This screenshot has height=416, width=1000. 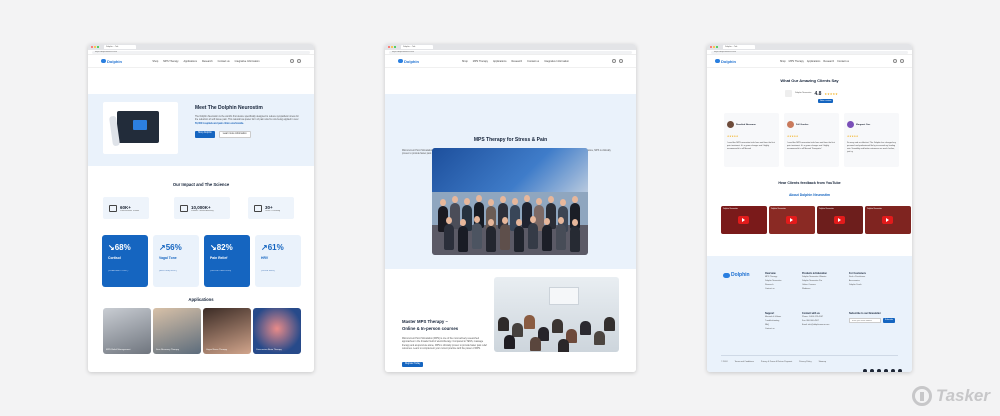 What do you see at coordinates (277, 331) in the screenshot?
I see `application-card: Concussion Brain Therapy` at bounding box center [277, 331].